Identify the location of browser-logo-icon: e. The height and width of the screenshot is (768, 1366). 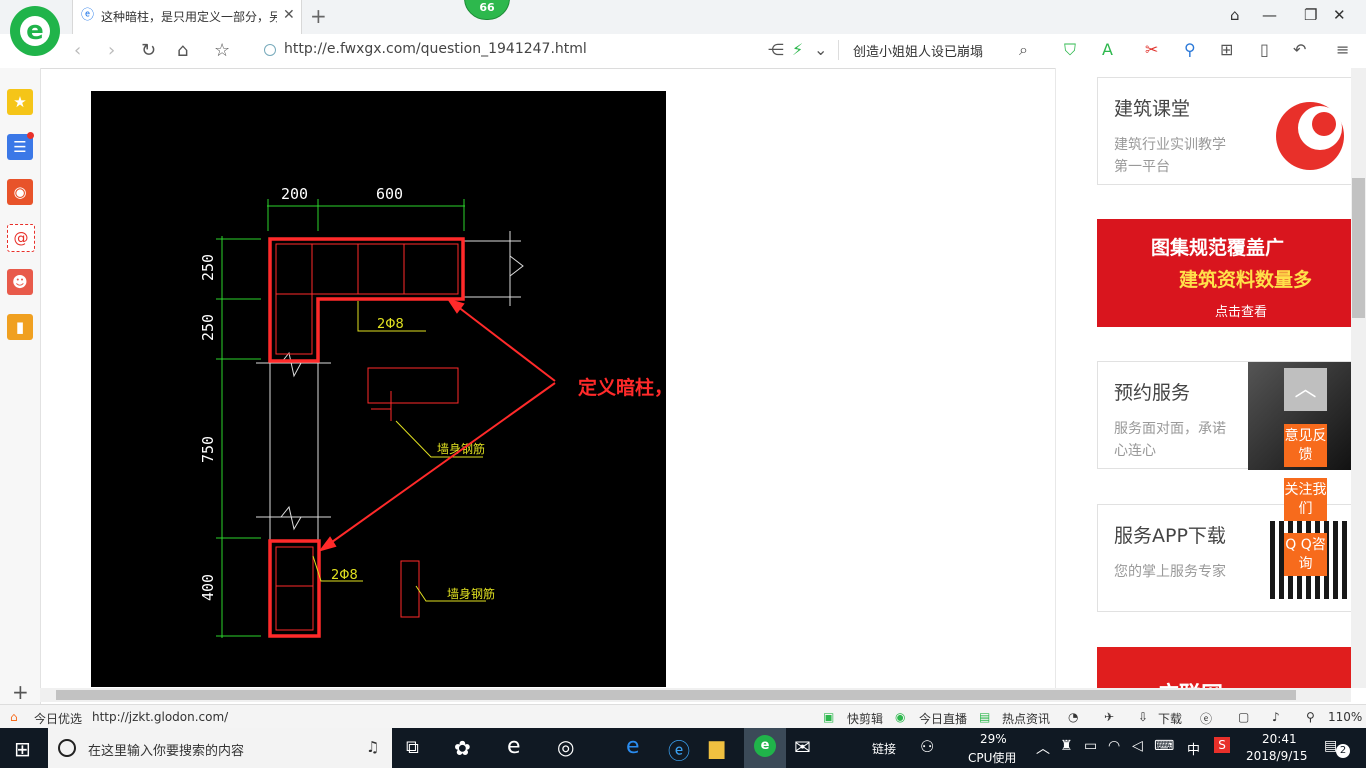
(35, 31).